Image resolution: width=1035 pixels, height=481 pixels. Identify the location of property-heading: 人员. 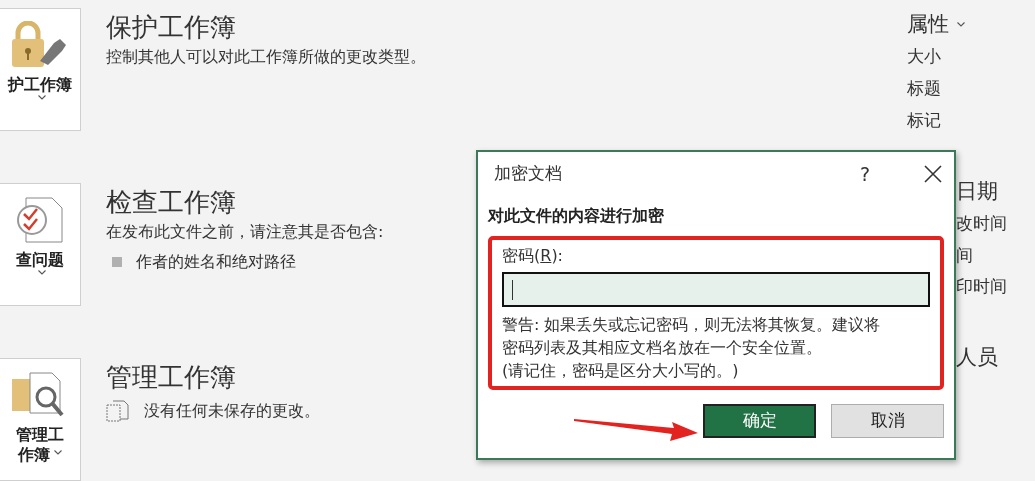
(977, 358).